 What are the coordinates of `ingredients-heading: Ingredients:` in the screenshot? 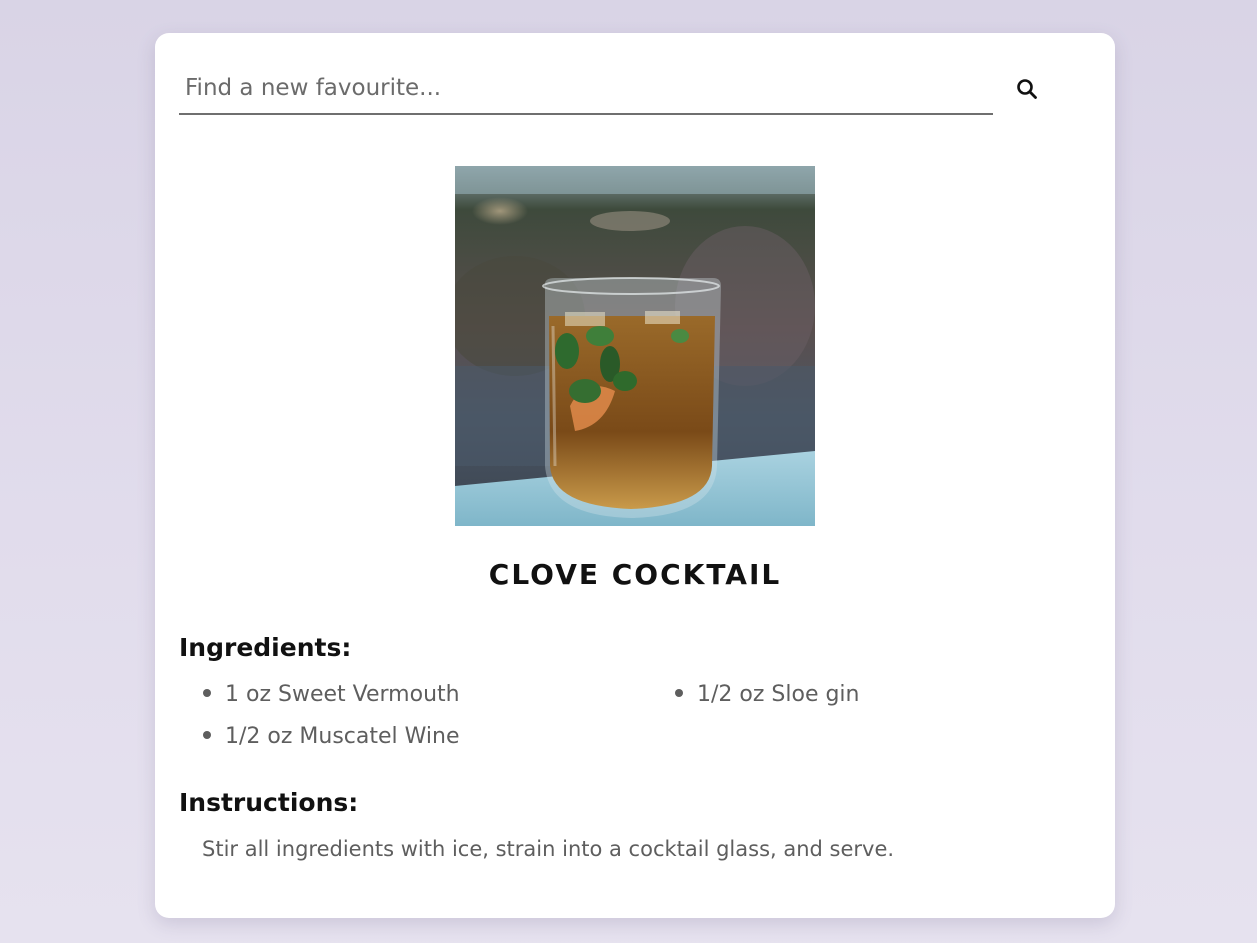 It's located at (265, 647).